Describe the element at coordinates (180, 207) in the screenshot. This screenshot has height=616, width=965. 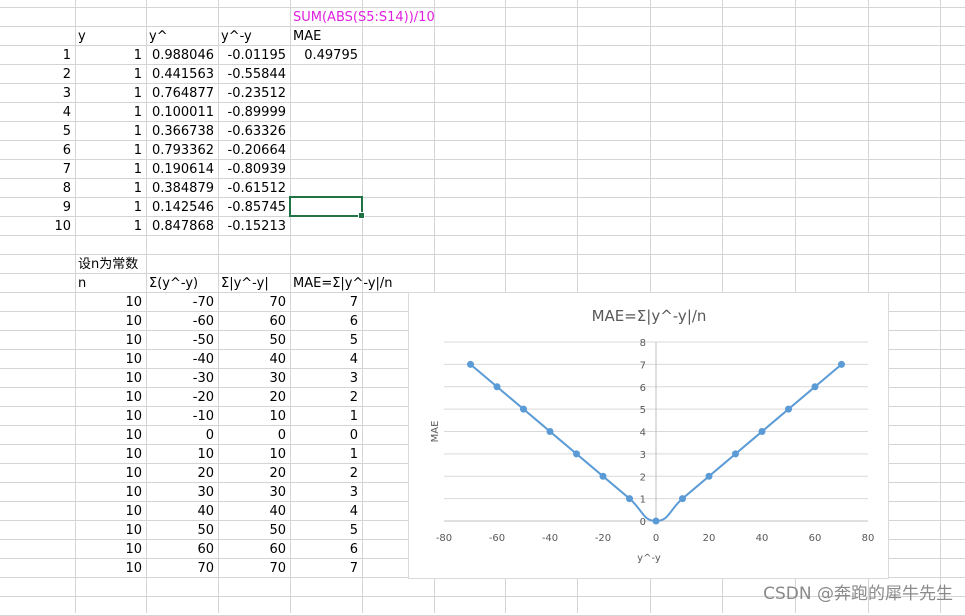
I see `cell-yhat: 0.142546` at that location.